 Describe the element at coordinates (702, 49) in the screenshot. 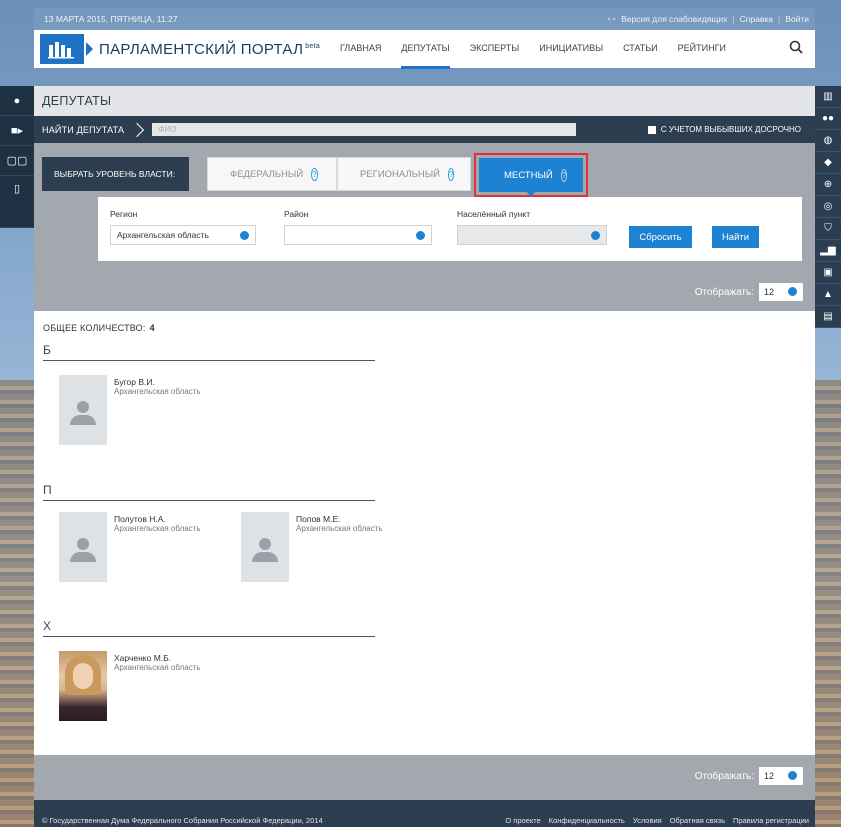

I see `menu-item-ratings: РЕЙТИНГИ` at that location.